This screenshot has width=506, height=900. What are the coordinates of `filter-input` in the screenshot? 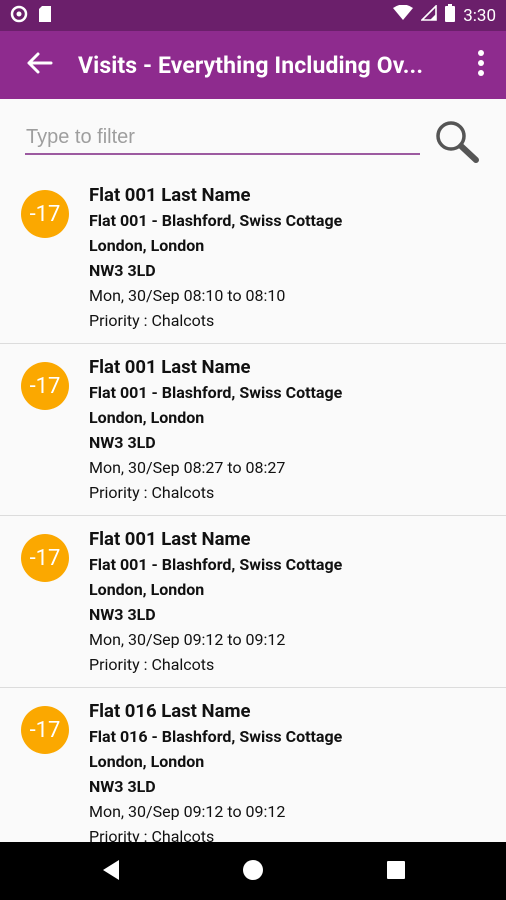 It's located at (222, 138).